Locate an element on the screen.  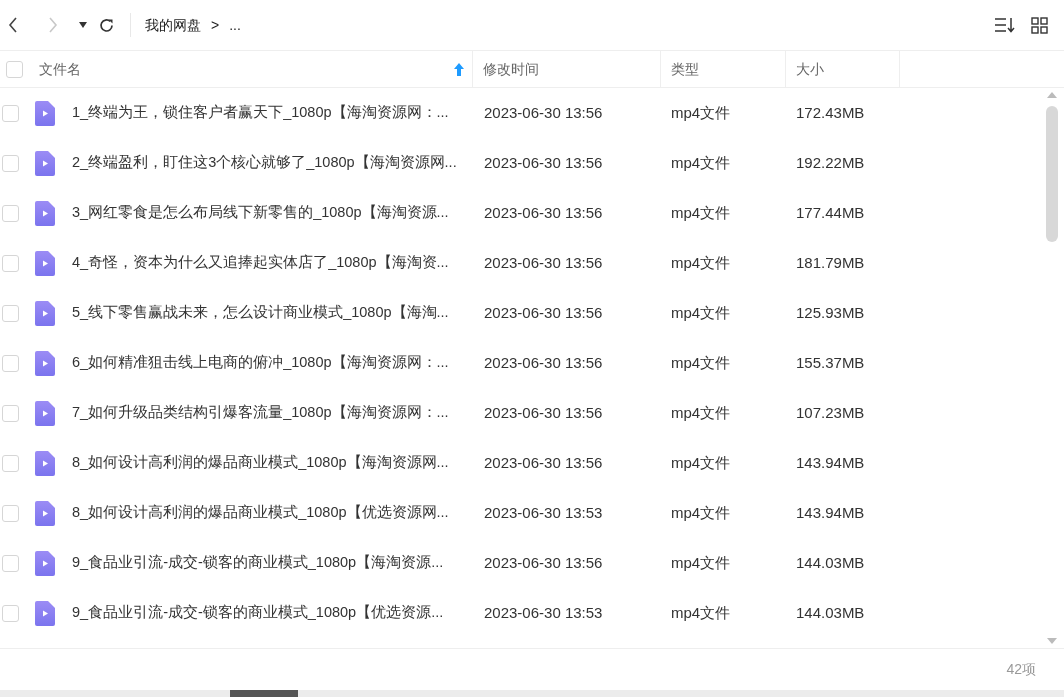
chevron-left-icon is located at coordinates (13, 25).